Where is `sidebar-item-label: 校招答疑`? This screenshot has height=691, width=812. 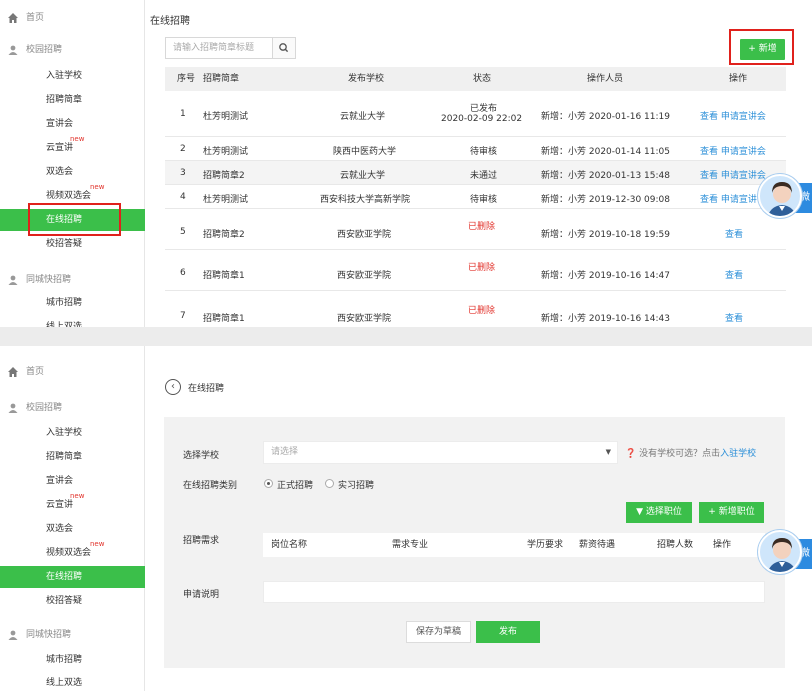 sidebar-item-label: 校招答疑 is located at coordinates (64, 601).